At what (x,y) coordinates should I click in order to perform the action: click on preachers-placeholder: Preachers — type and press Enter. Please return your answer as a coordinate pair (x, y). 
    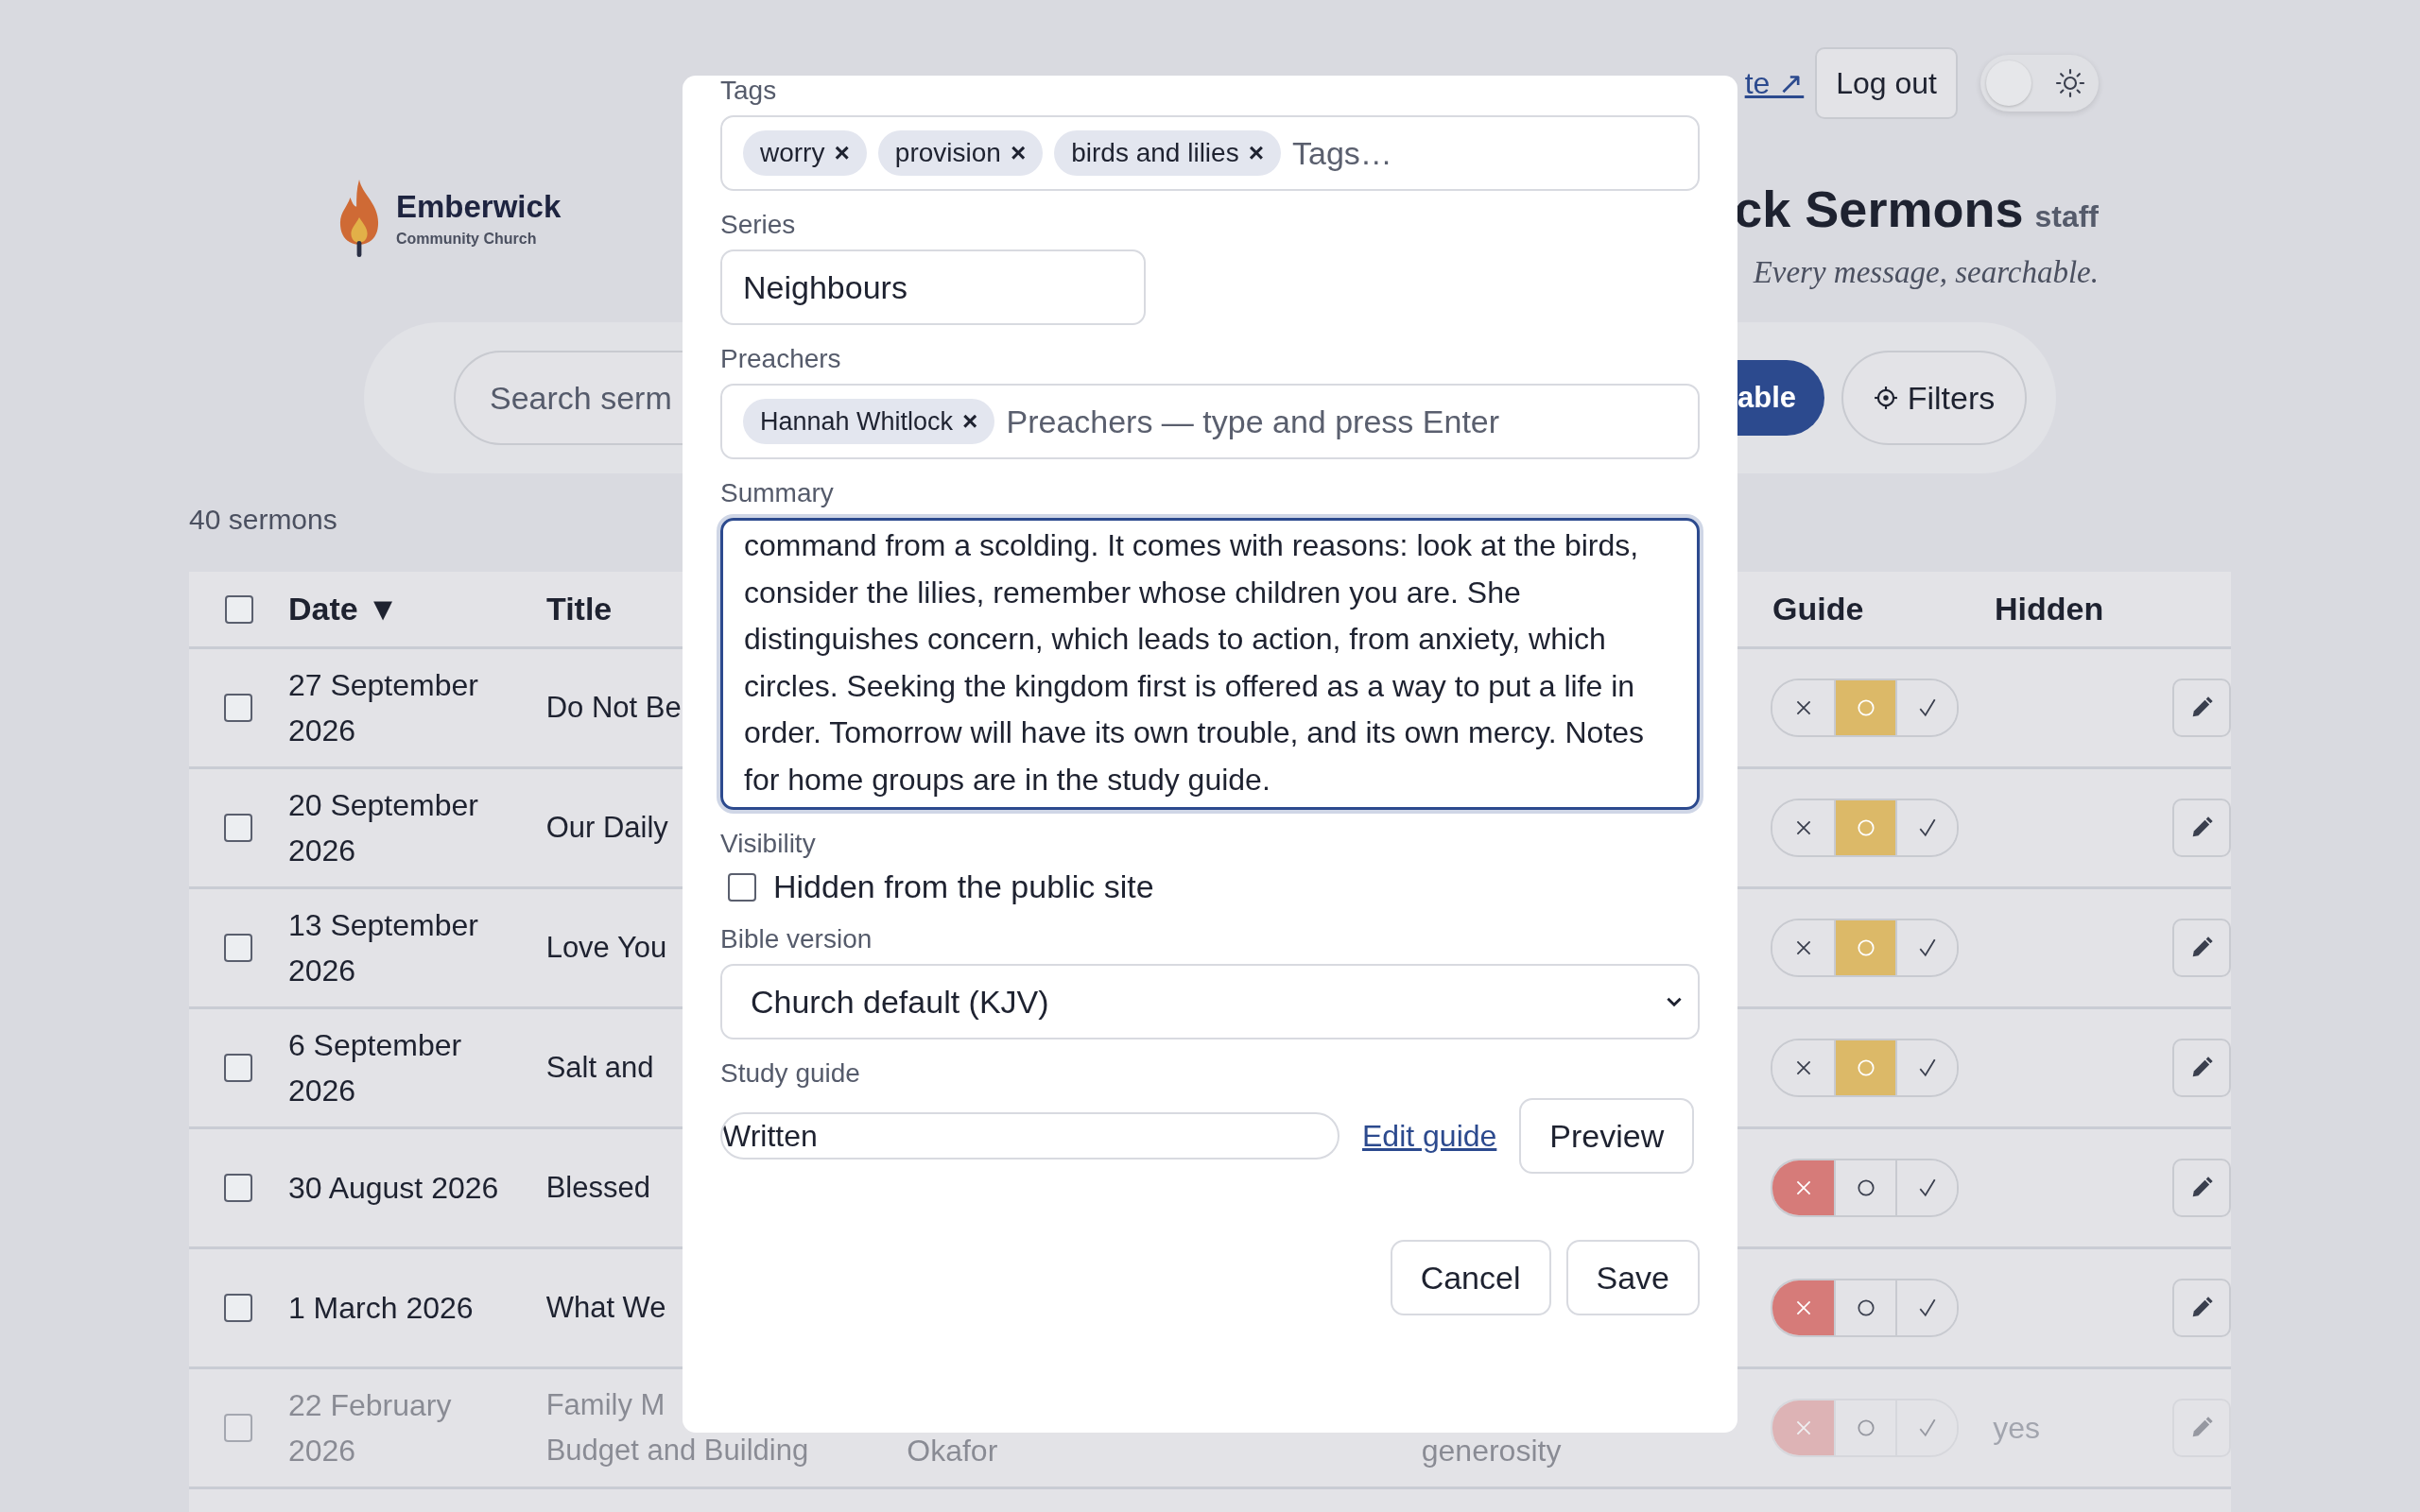
    Looking at the image, I should click on (1253, 421).